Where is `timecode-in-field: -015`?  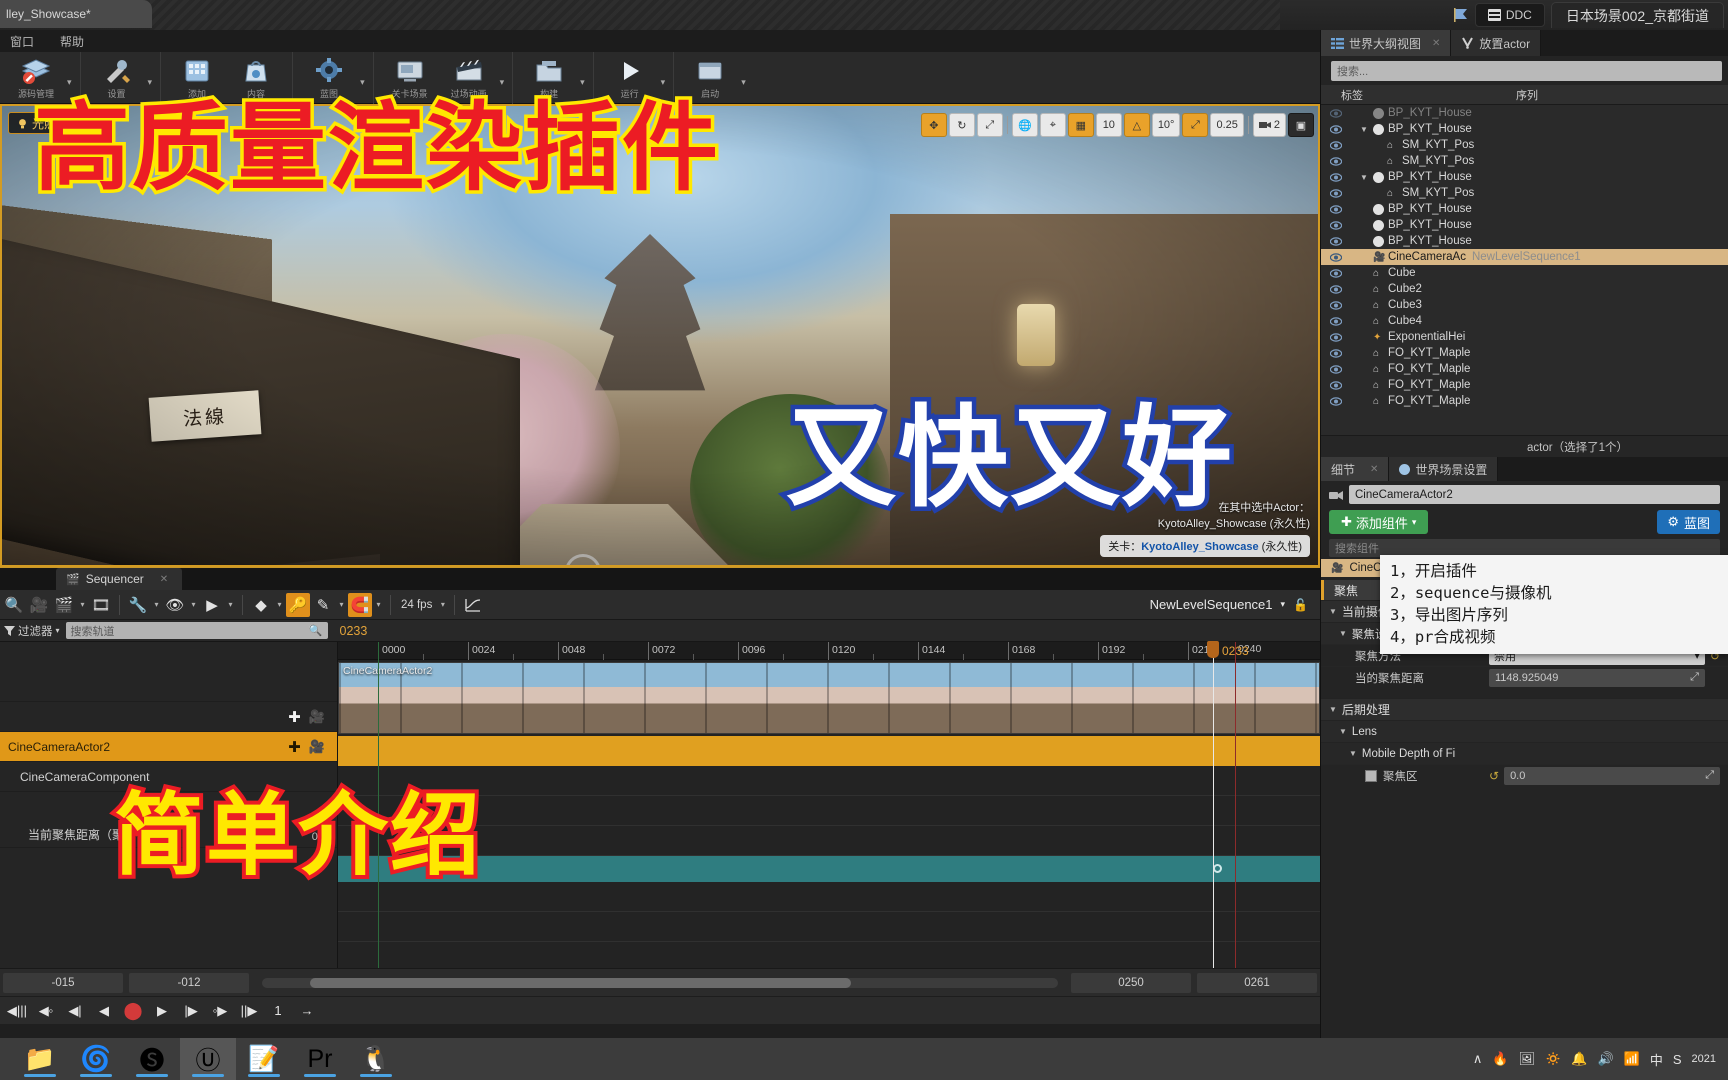 timecode-in-field: -015 is located at coordinates (63, 982).